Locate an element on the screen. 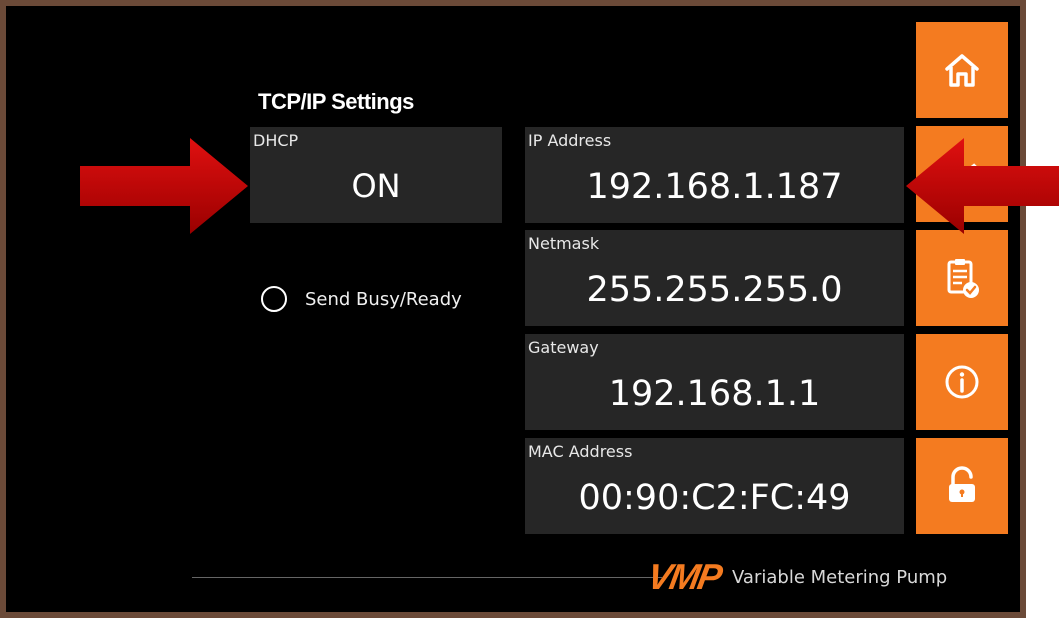  brand-logo: VMP Variable Metering Pump is located at coordinates (796, 577).